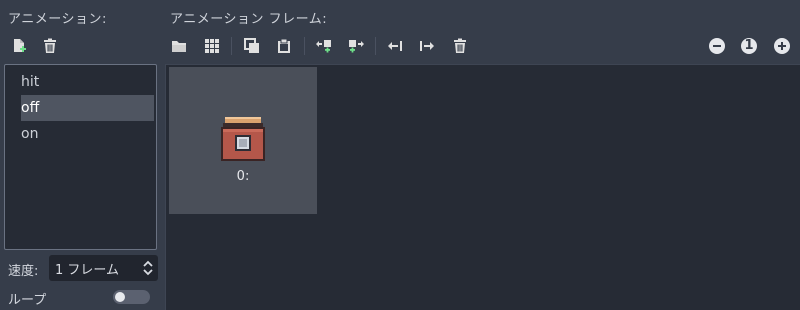 The height and width of the screenshot is (310, 800). I want to click on insert-after-button, so click(356, 46).